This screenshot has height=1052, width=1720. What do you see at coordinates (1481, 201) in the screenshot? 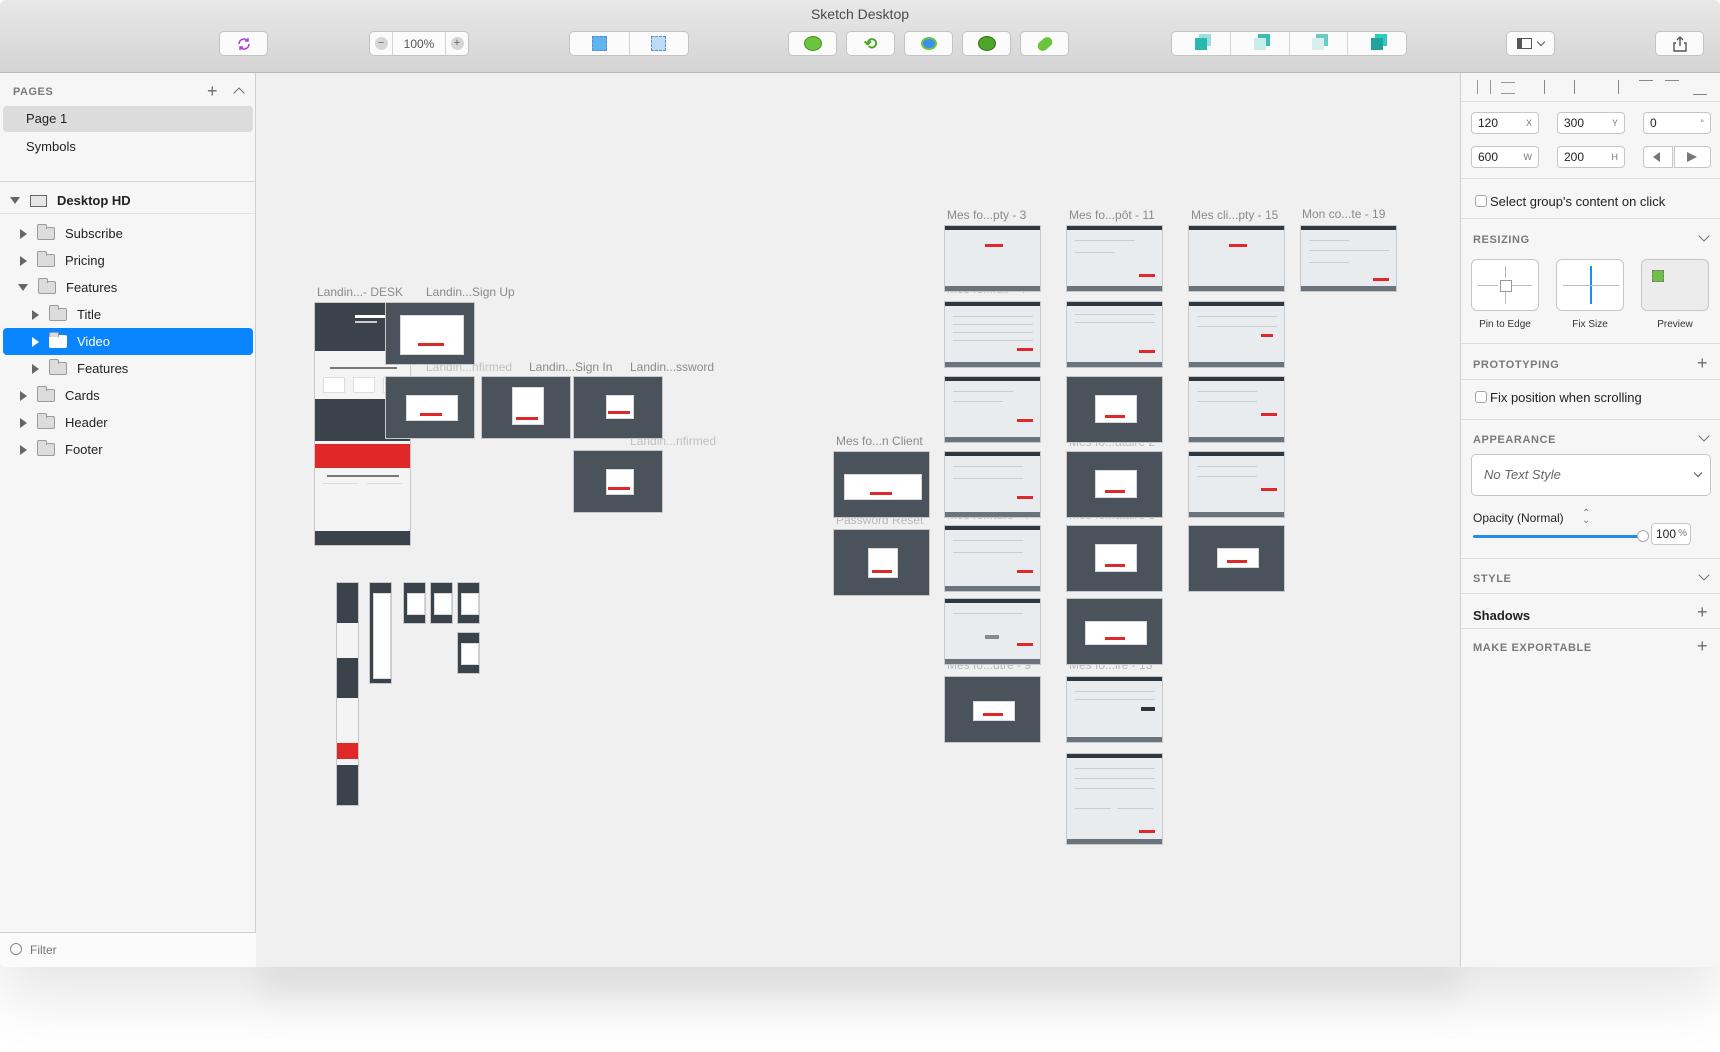
I see `select-group-content-checkbox` at bounding box center [1481, 201].